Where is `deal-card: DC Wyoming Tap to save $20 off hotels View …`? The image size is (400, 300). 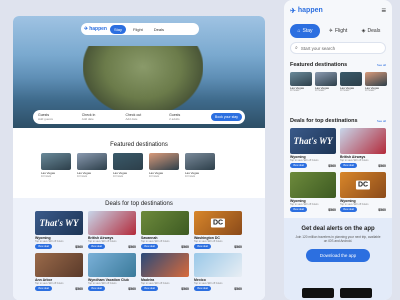
deal-card: DC Wyoming Tap to save $20 off hotels View … is located at coordinates (363, 192).